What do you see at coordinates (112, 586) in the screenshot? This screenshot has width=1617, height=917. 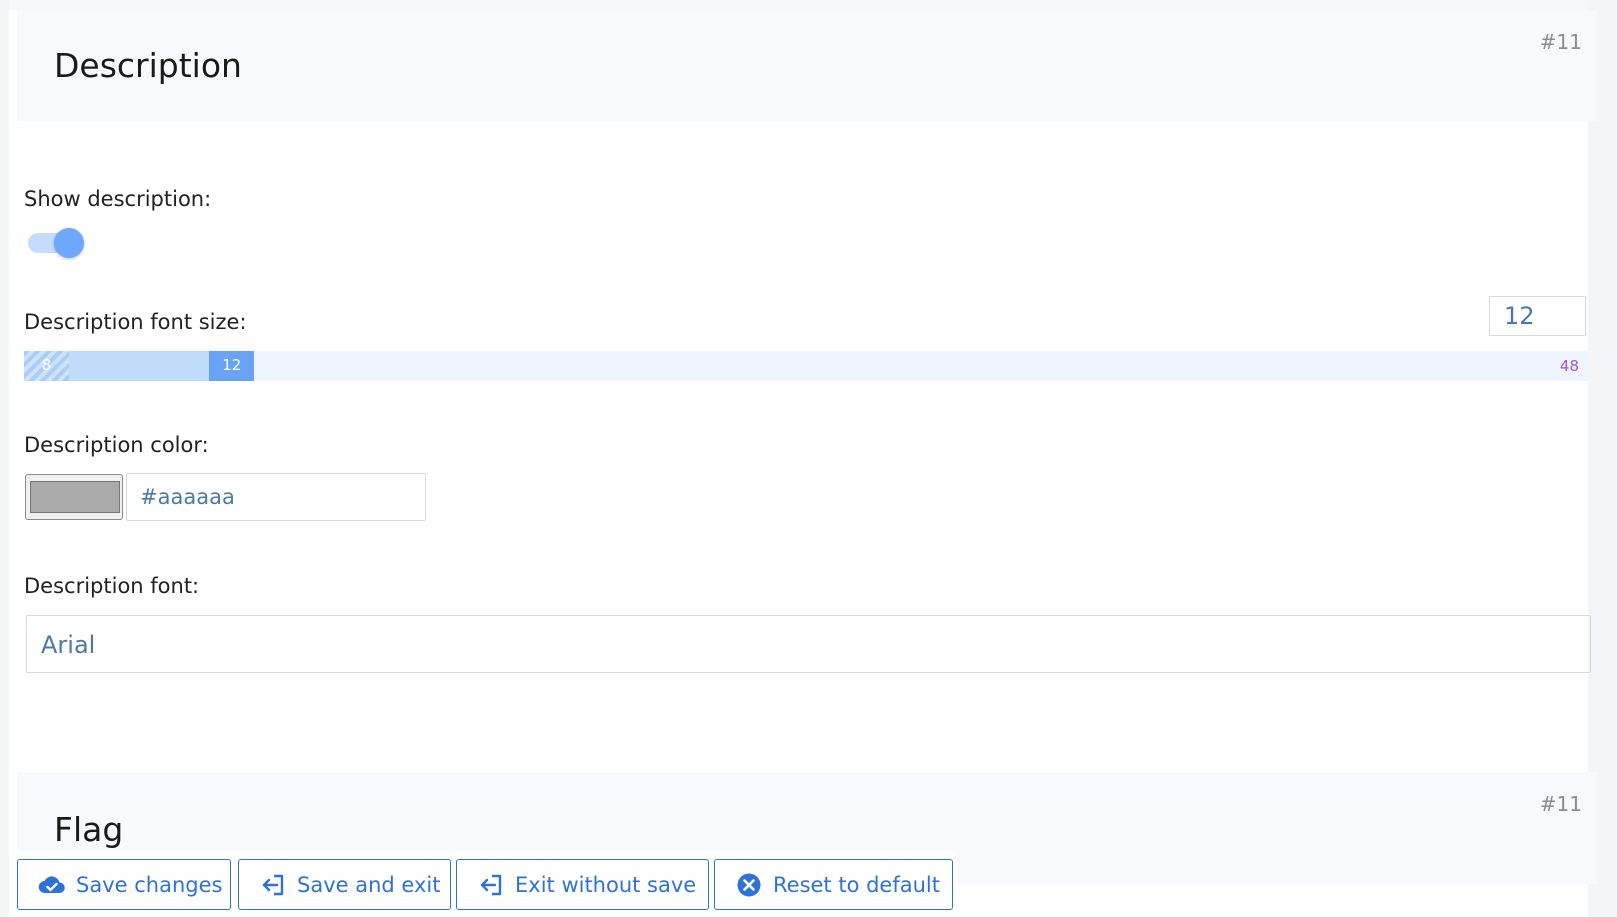 I see `font-label: Description font:` at bounding box center [112, 586].